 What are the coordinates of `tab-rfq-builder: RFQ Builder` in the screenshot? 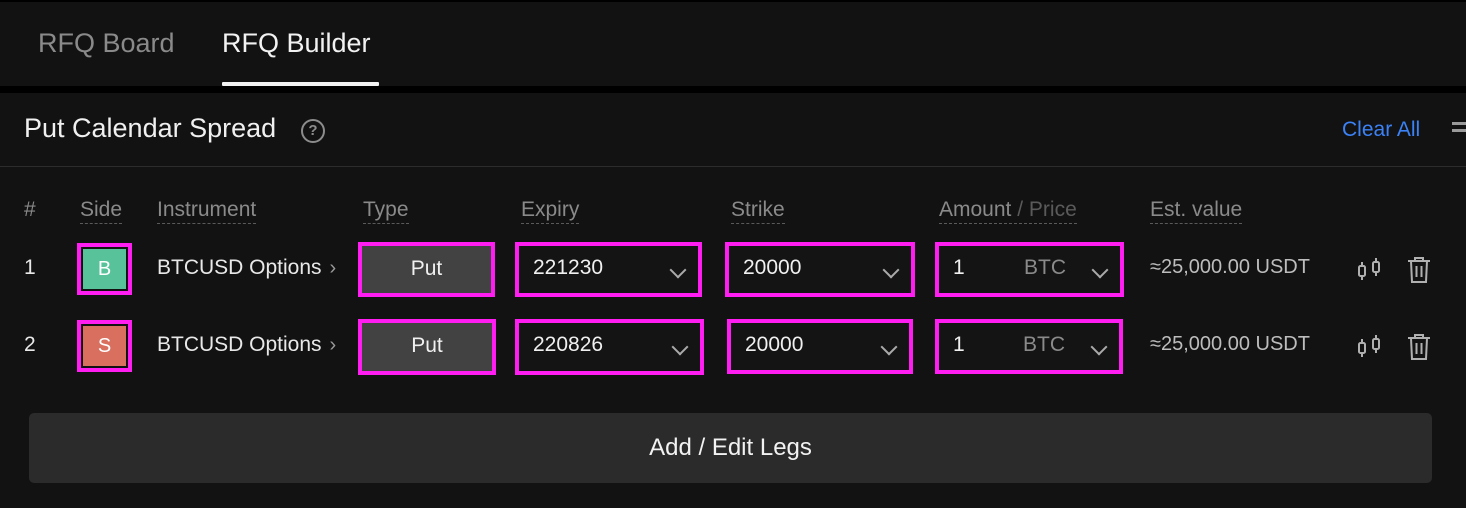 It's located at (296, 43).